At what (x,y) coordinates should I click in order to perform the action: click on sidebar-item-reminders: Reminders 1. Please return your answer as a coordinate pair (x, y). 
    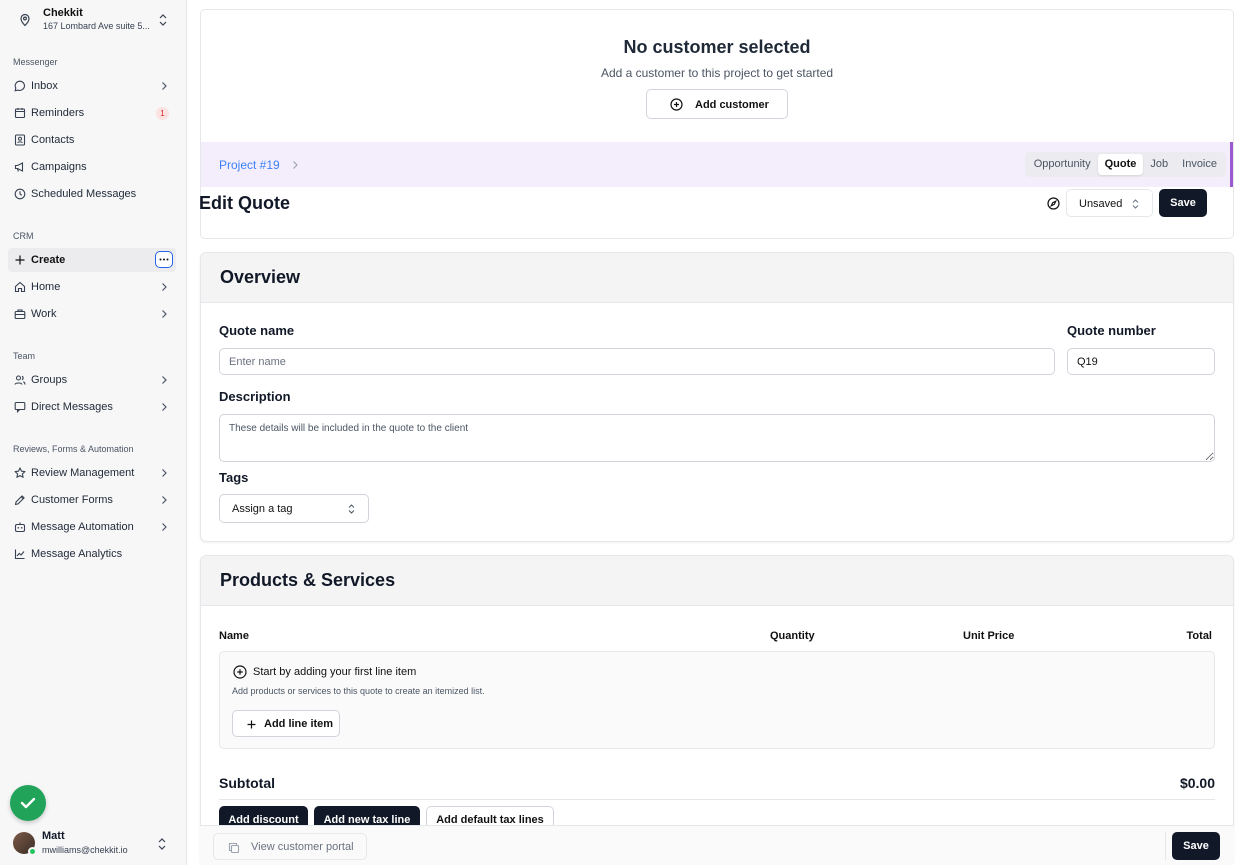
    Looking at the image, I should click on (92, 113).